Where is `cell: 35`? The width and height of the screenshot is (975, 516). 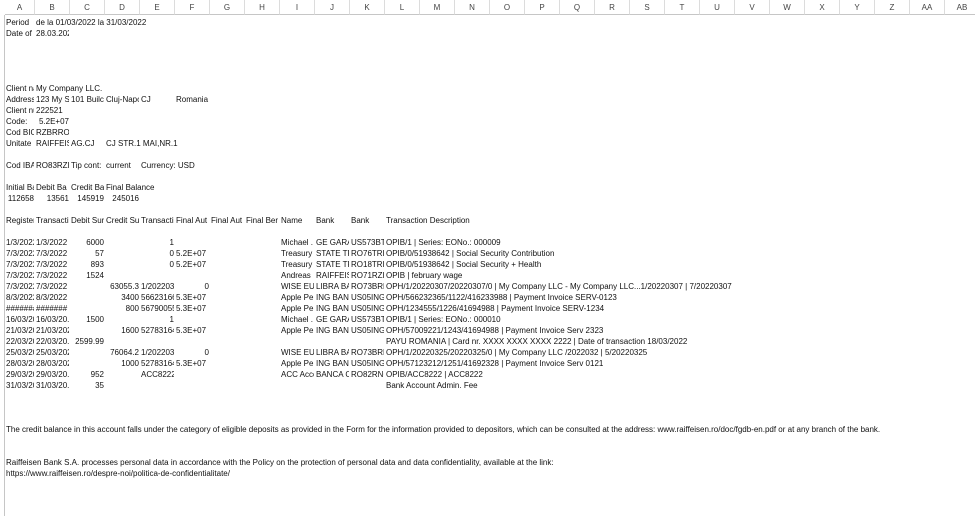 cell: 35 is located at coordinates (87, 385).